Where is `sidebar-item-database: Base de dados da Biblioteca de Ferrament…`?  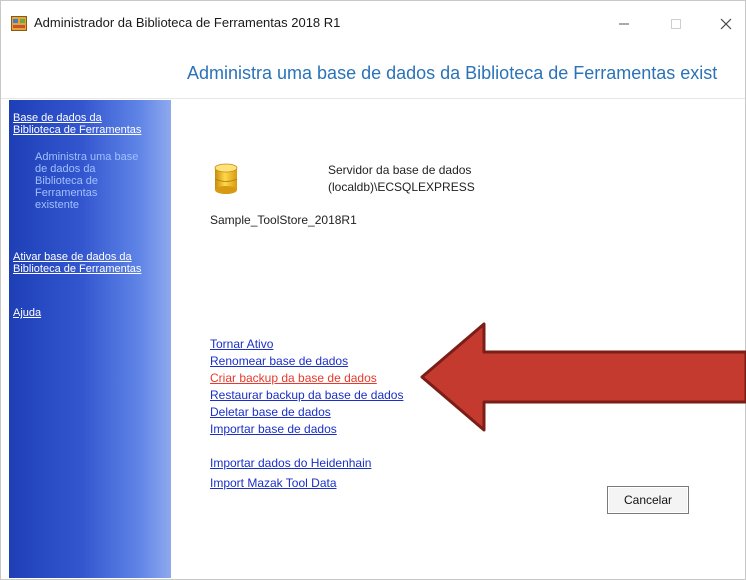
sidebar-item-database: Base de dados da Biblioteca de Ferrament… is located at coordinates (78, 124).